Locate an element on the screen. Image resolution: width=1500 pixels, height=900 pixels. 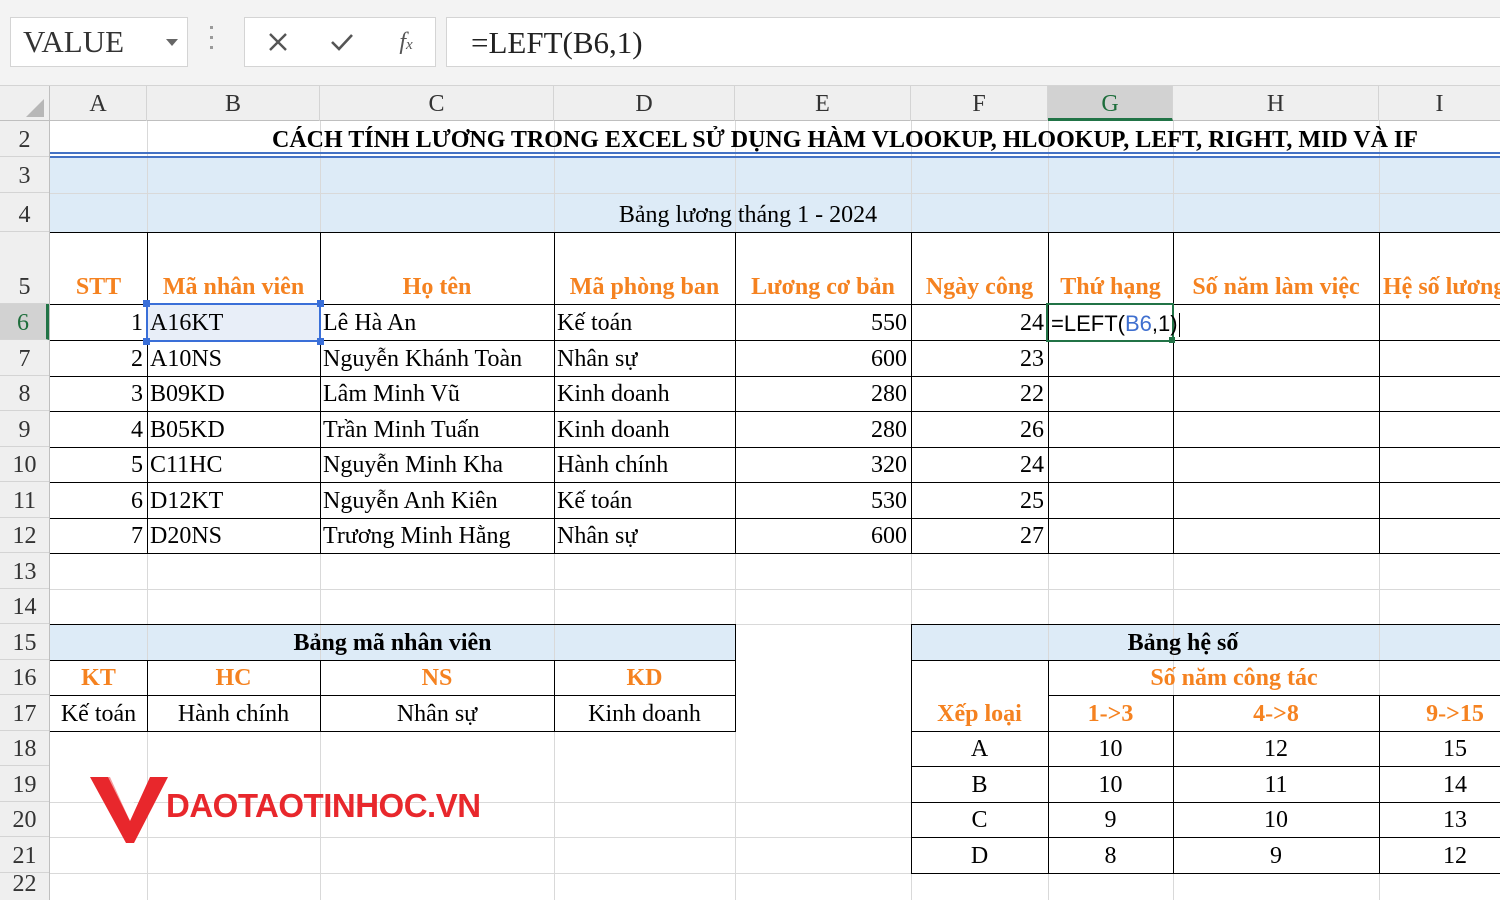
cell-salary: 550 is located at coordinates (823, 322).